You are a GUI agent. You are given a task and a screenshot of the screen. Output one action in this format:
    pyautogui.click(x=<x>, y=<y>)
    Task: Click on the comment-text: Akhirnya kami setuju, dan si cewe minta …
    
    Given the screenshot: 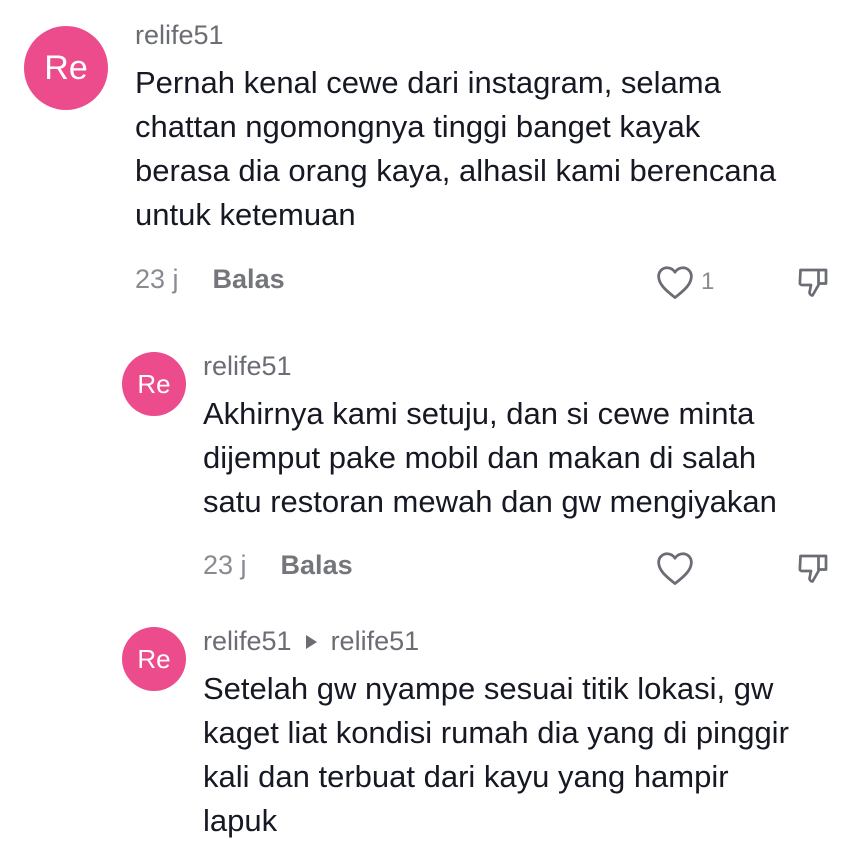 What is the action you would take?
    pyautogui.click(x=490, y=457)
    